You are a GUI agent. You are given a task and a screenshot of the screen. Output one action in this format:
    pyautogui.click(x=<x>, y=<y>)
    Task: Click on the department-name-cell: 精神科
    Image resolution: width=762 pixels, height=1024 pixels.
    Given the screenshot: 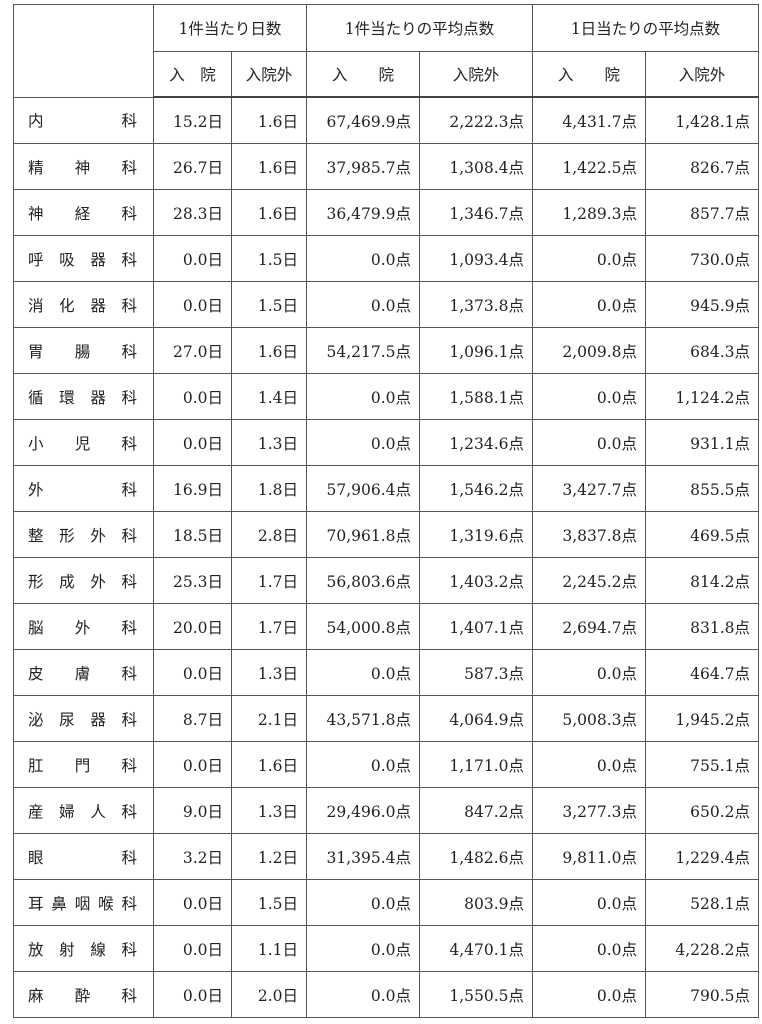 What is the action you would take?
    pyautogui.click(x=83, y=166)
    